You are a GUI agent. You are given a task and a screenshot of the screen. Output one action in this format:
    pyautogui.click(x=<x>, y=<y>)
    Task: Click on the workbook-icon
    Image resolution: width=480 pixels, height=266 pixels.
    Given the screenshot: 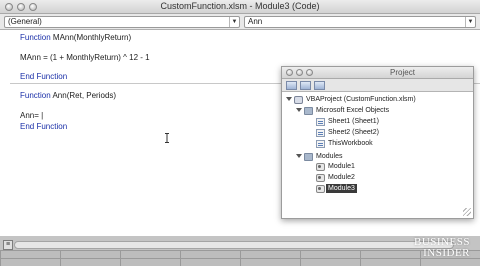 What is the action you would take?
    pyautogui.click(x=320, y=144)
    